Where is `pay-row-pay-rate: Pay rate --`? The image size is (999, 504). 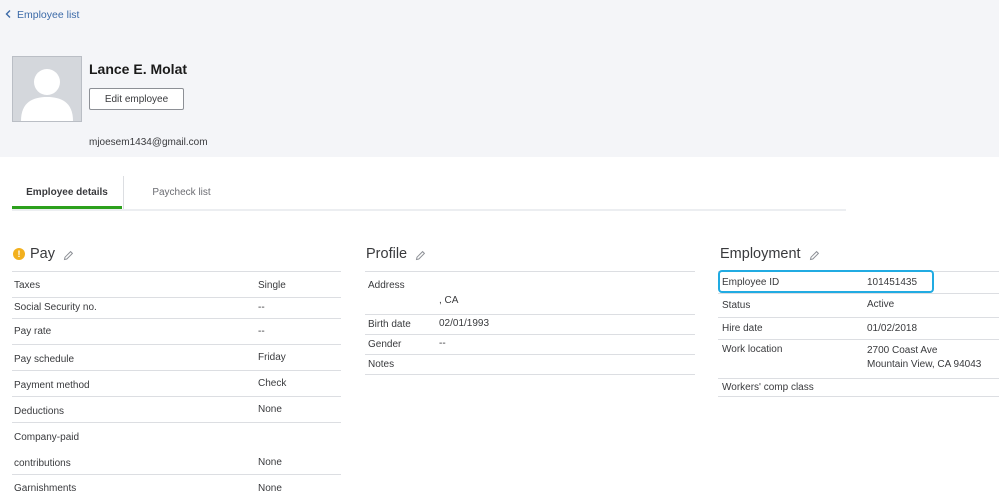
pay-row-pay-rate: Pay rate -- is located at coordinates (176, 332).